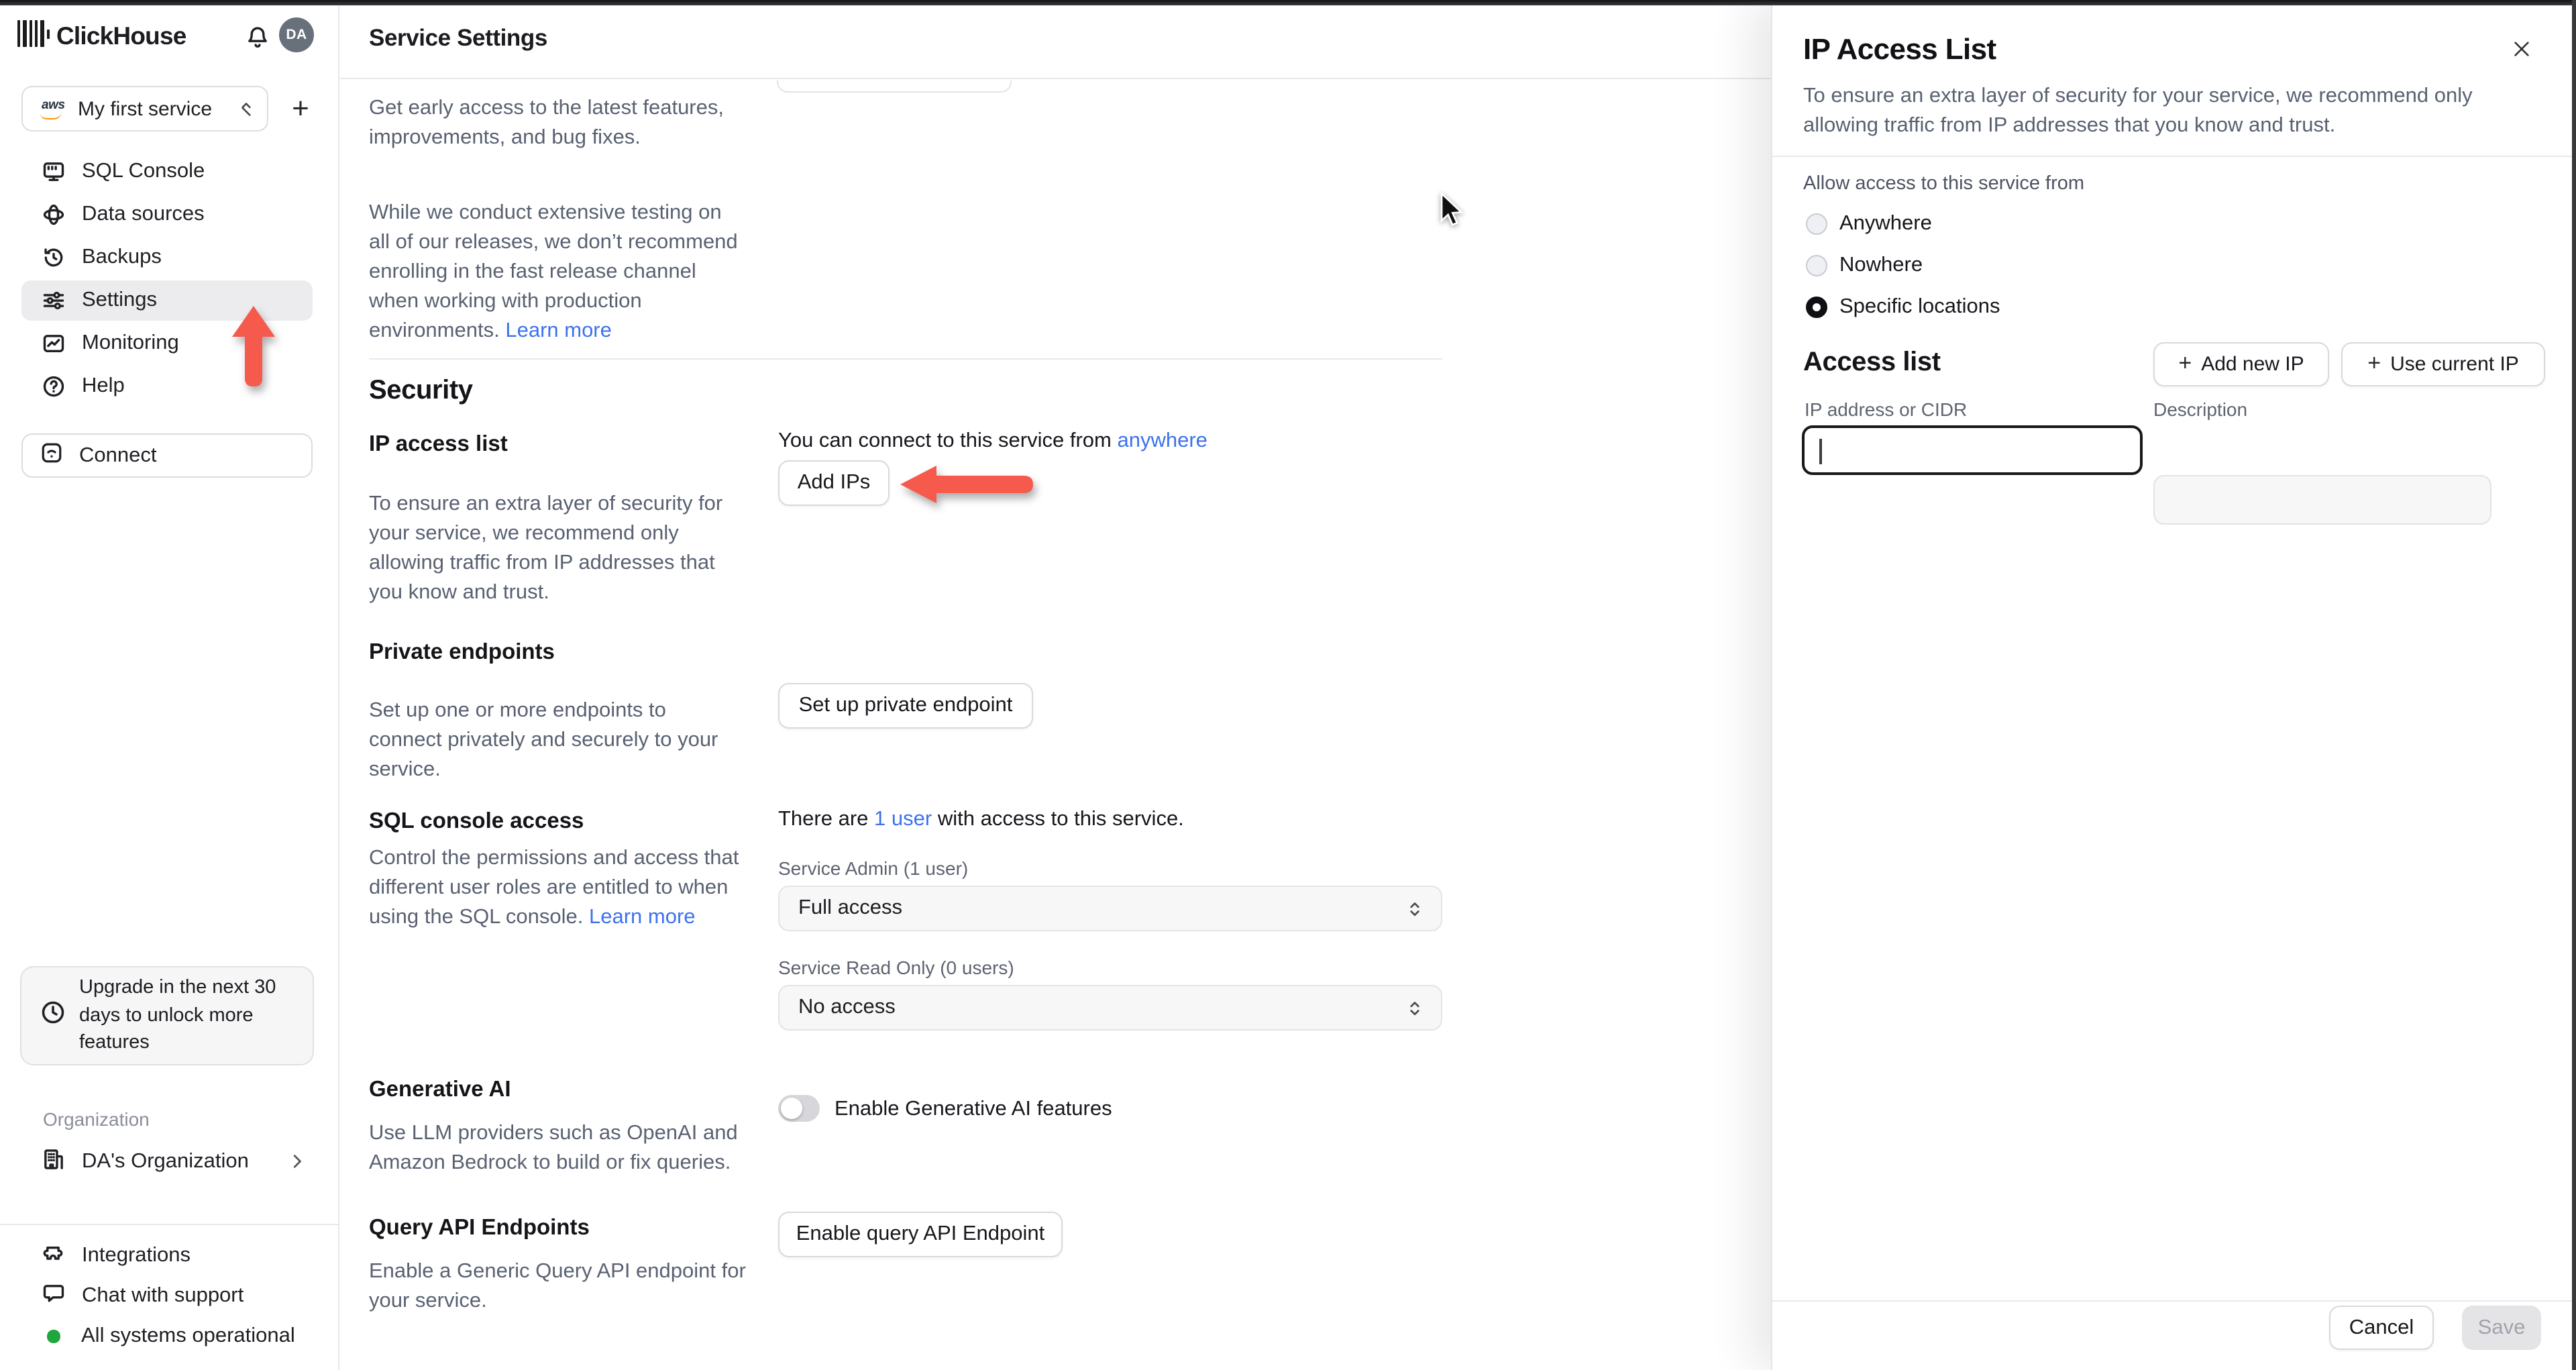 The width and height of the screenshot is (2576, 1370). Describe the element at coordinates (54, 1256) in the screenshot. I see `integrations-puzzle-icon` at that location.